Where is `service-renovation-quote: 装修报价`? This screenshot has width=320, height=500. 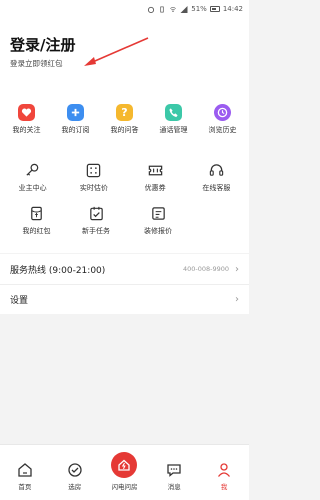 service-renovation-quote: 装修报价 is located at coordinates (158, 220).